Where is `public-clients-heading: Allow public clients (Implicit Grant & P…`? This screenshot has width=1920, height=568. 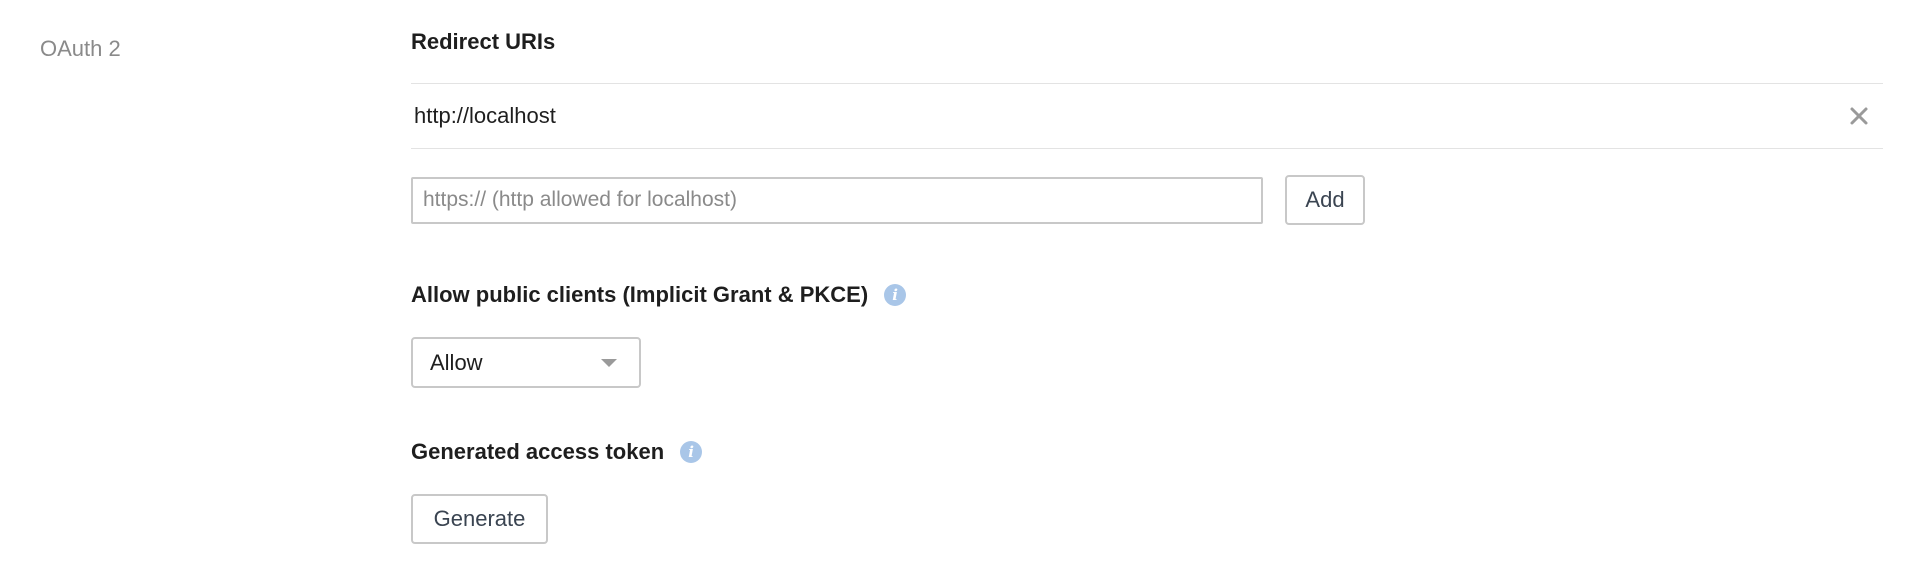 public-clients-heading: Allow public clients (Implicit Grant & P… is located at coordinates (659, 295).